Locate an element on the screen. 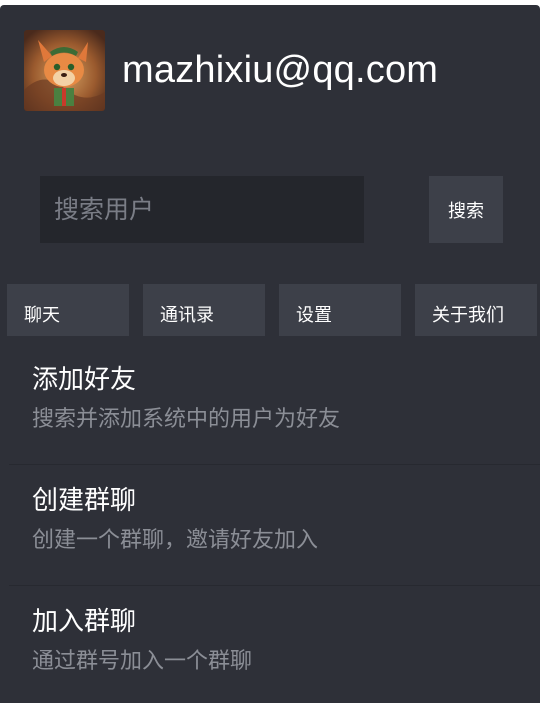 Image resolution: width=540 pixels, height=703 pixels. tab-contacts: 通讯录 is located at coordinates (204, 310).